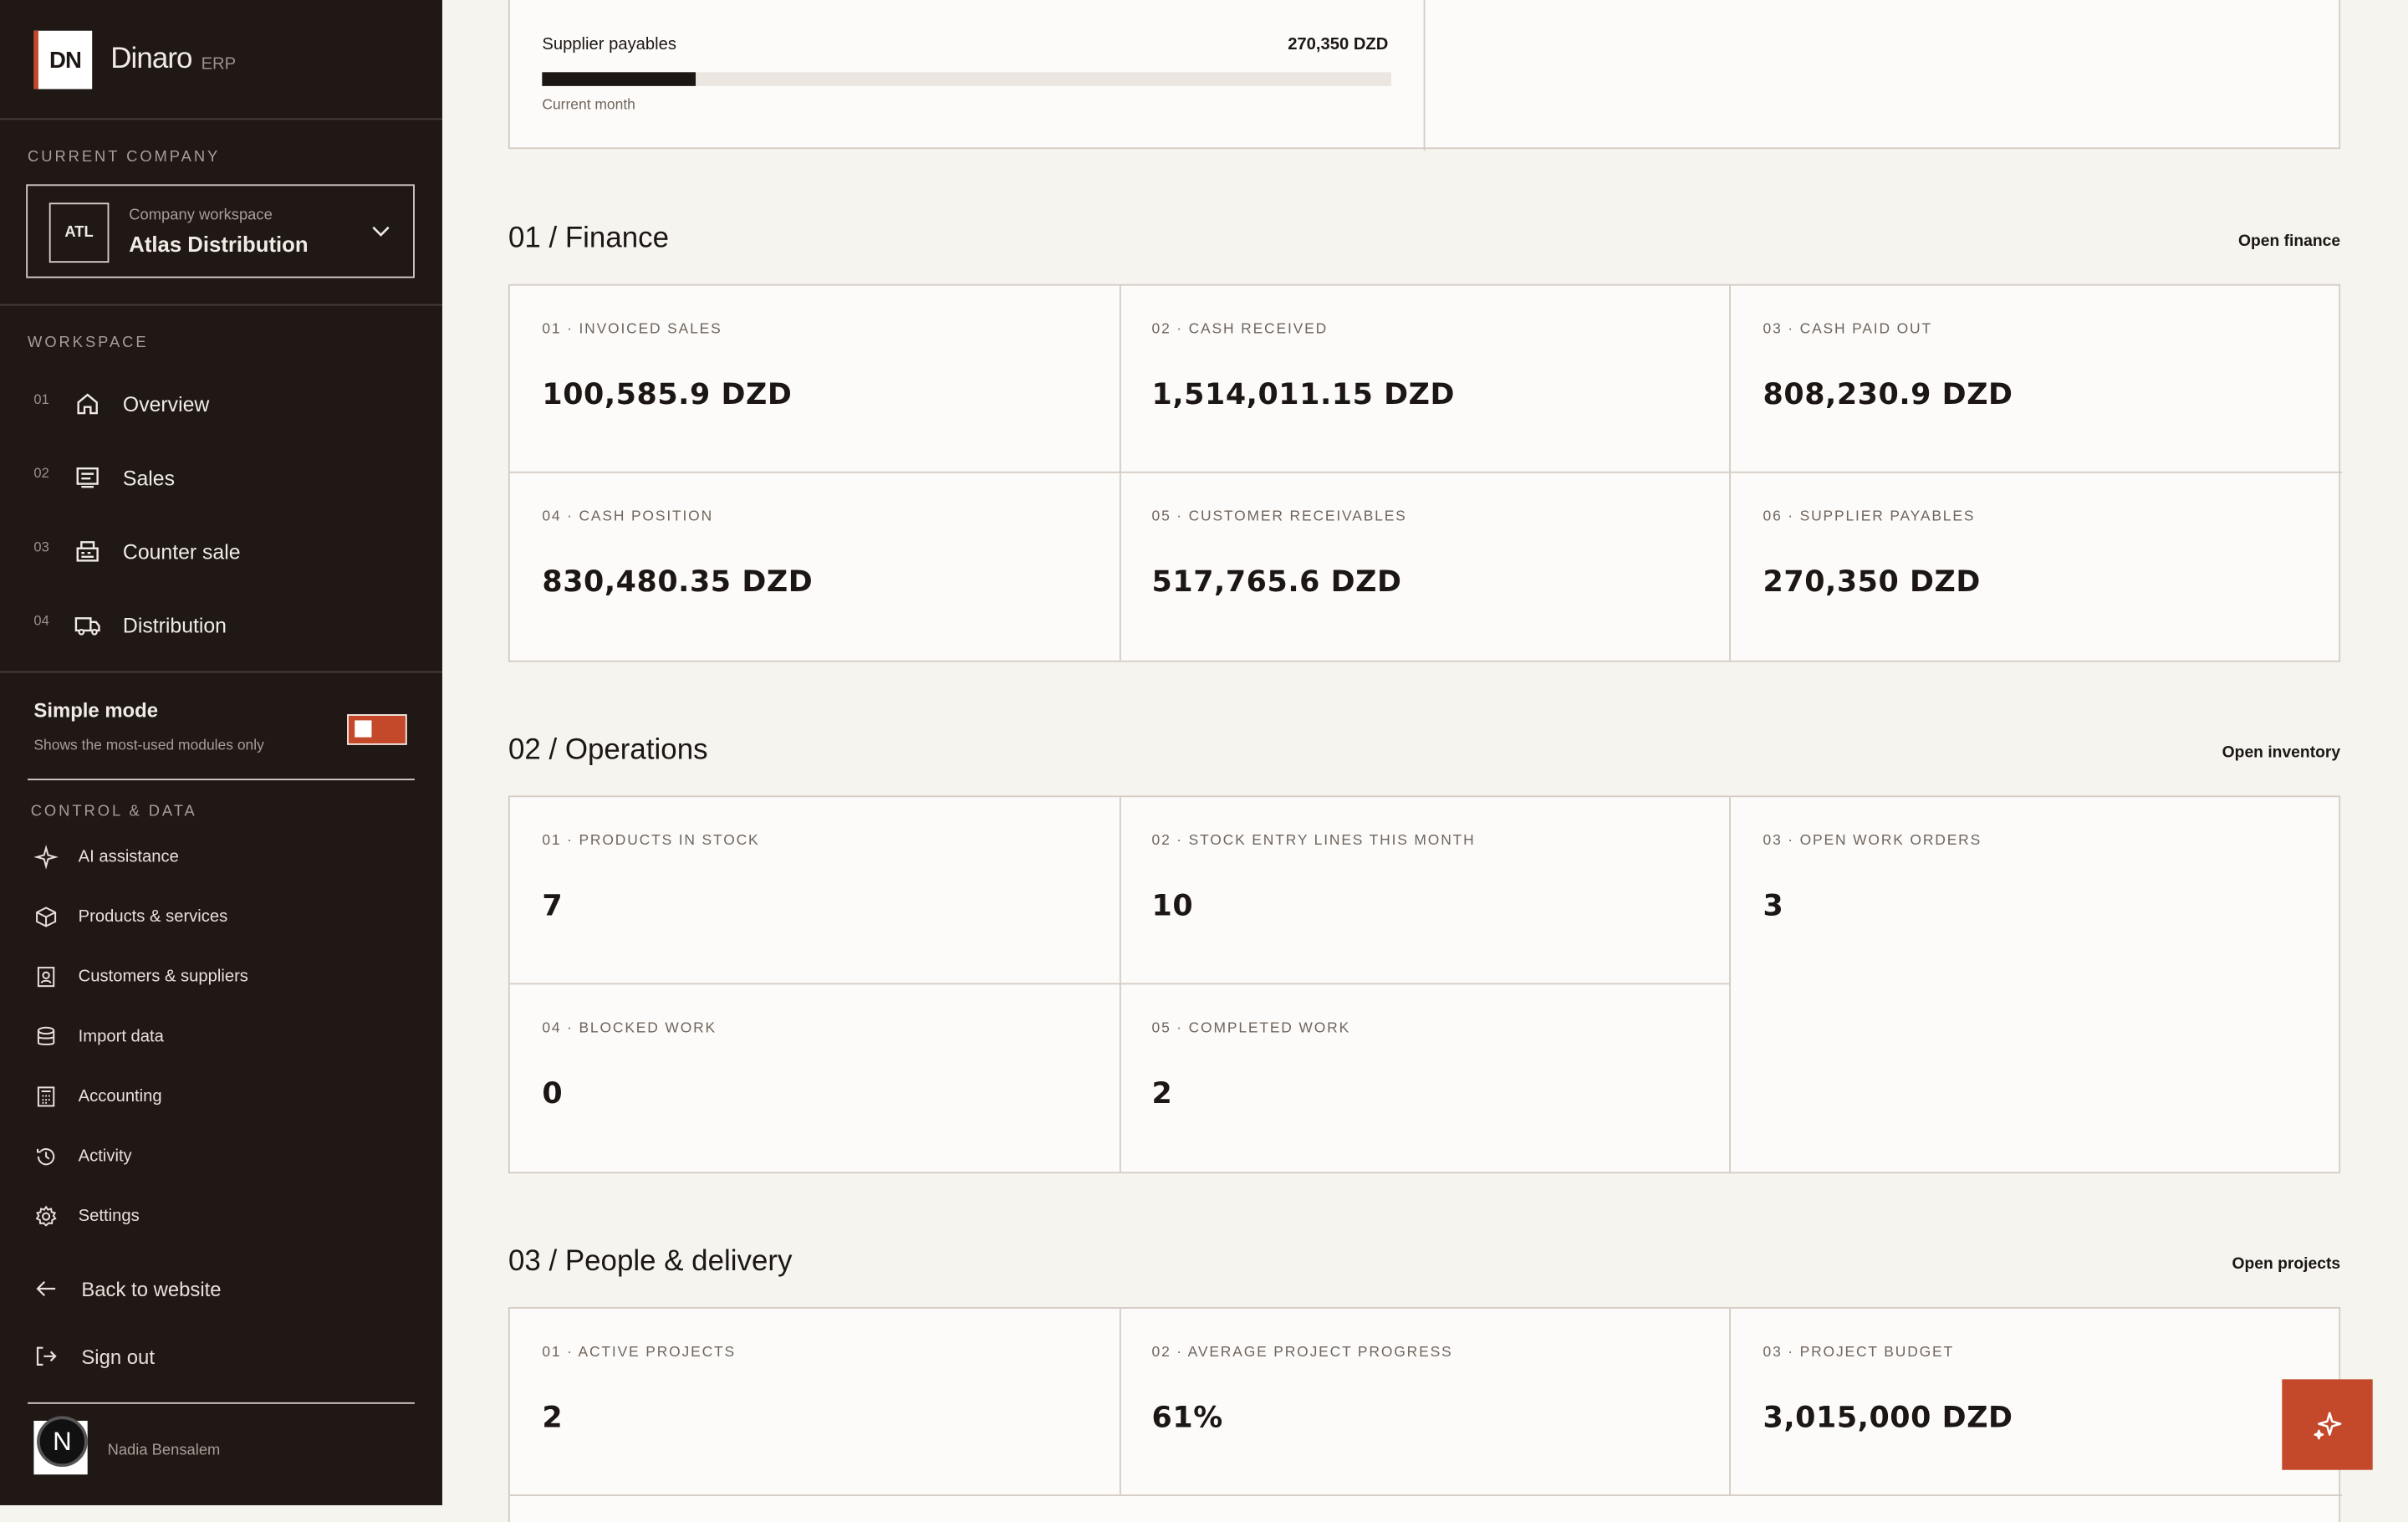  Describe the element at coordinates (650, 1262) in the screenshot. I see `section-title-people: 03 / People & delivery` at that location.